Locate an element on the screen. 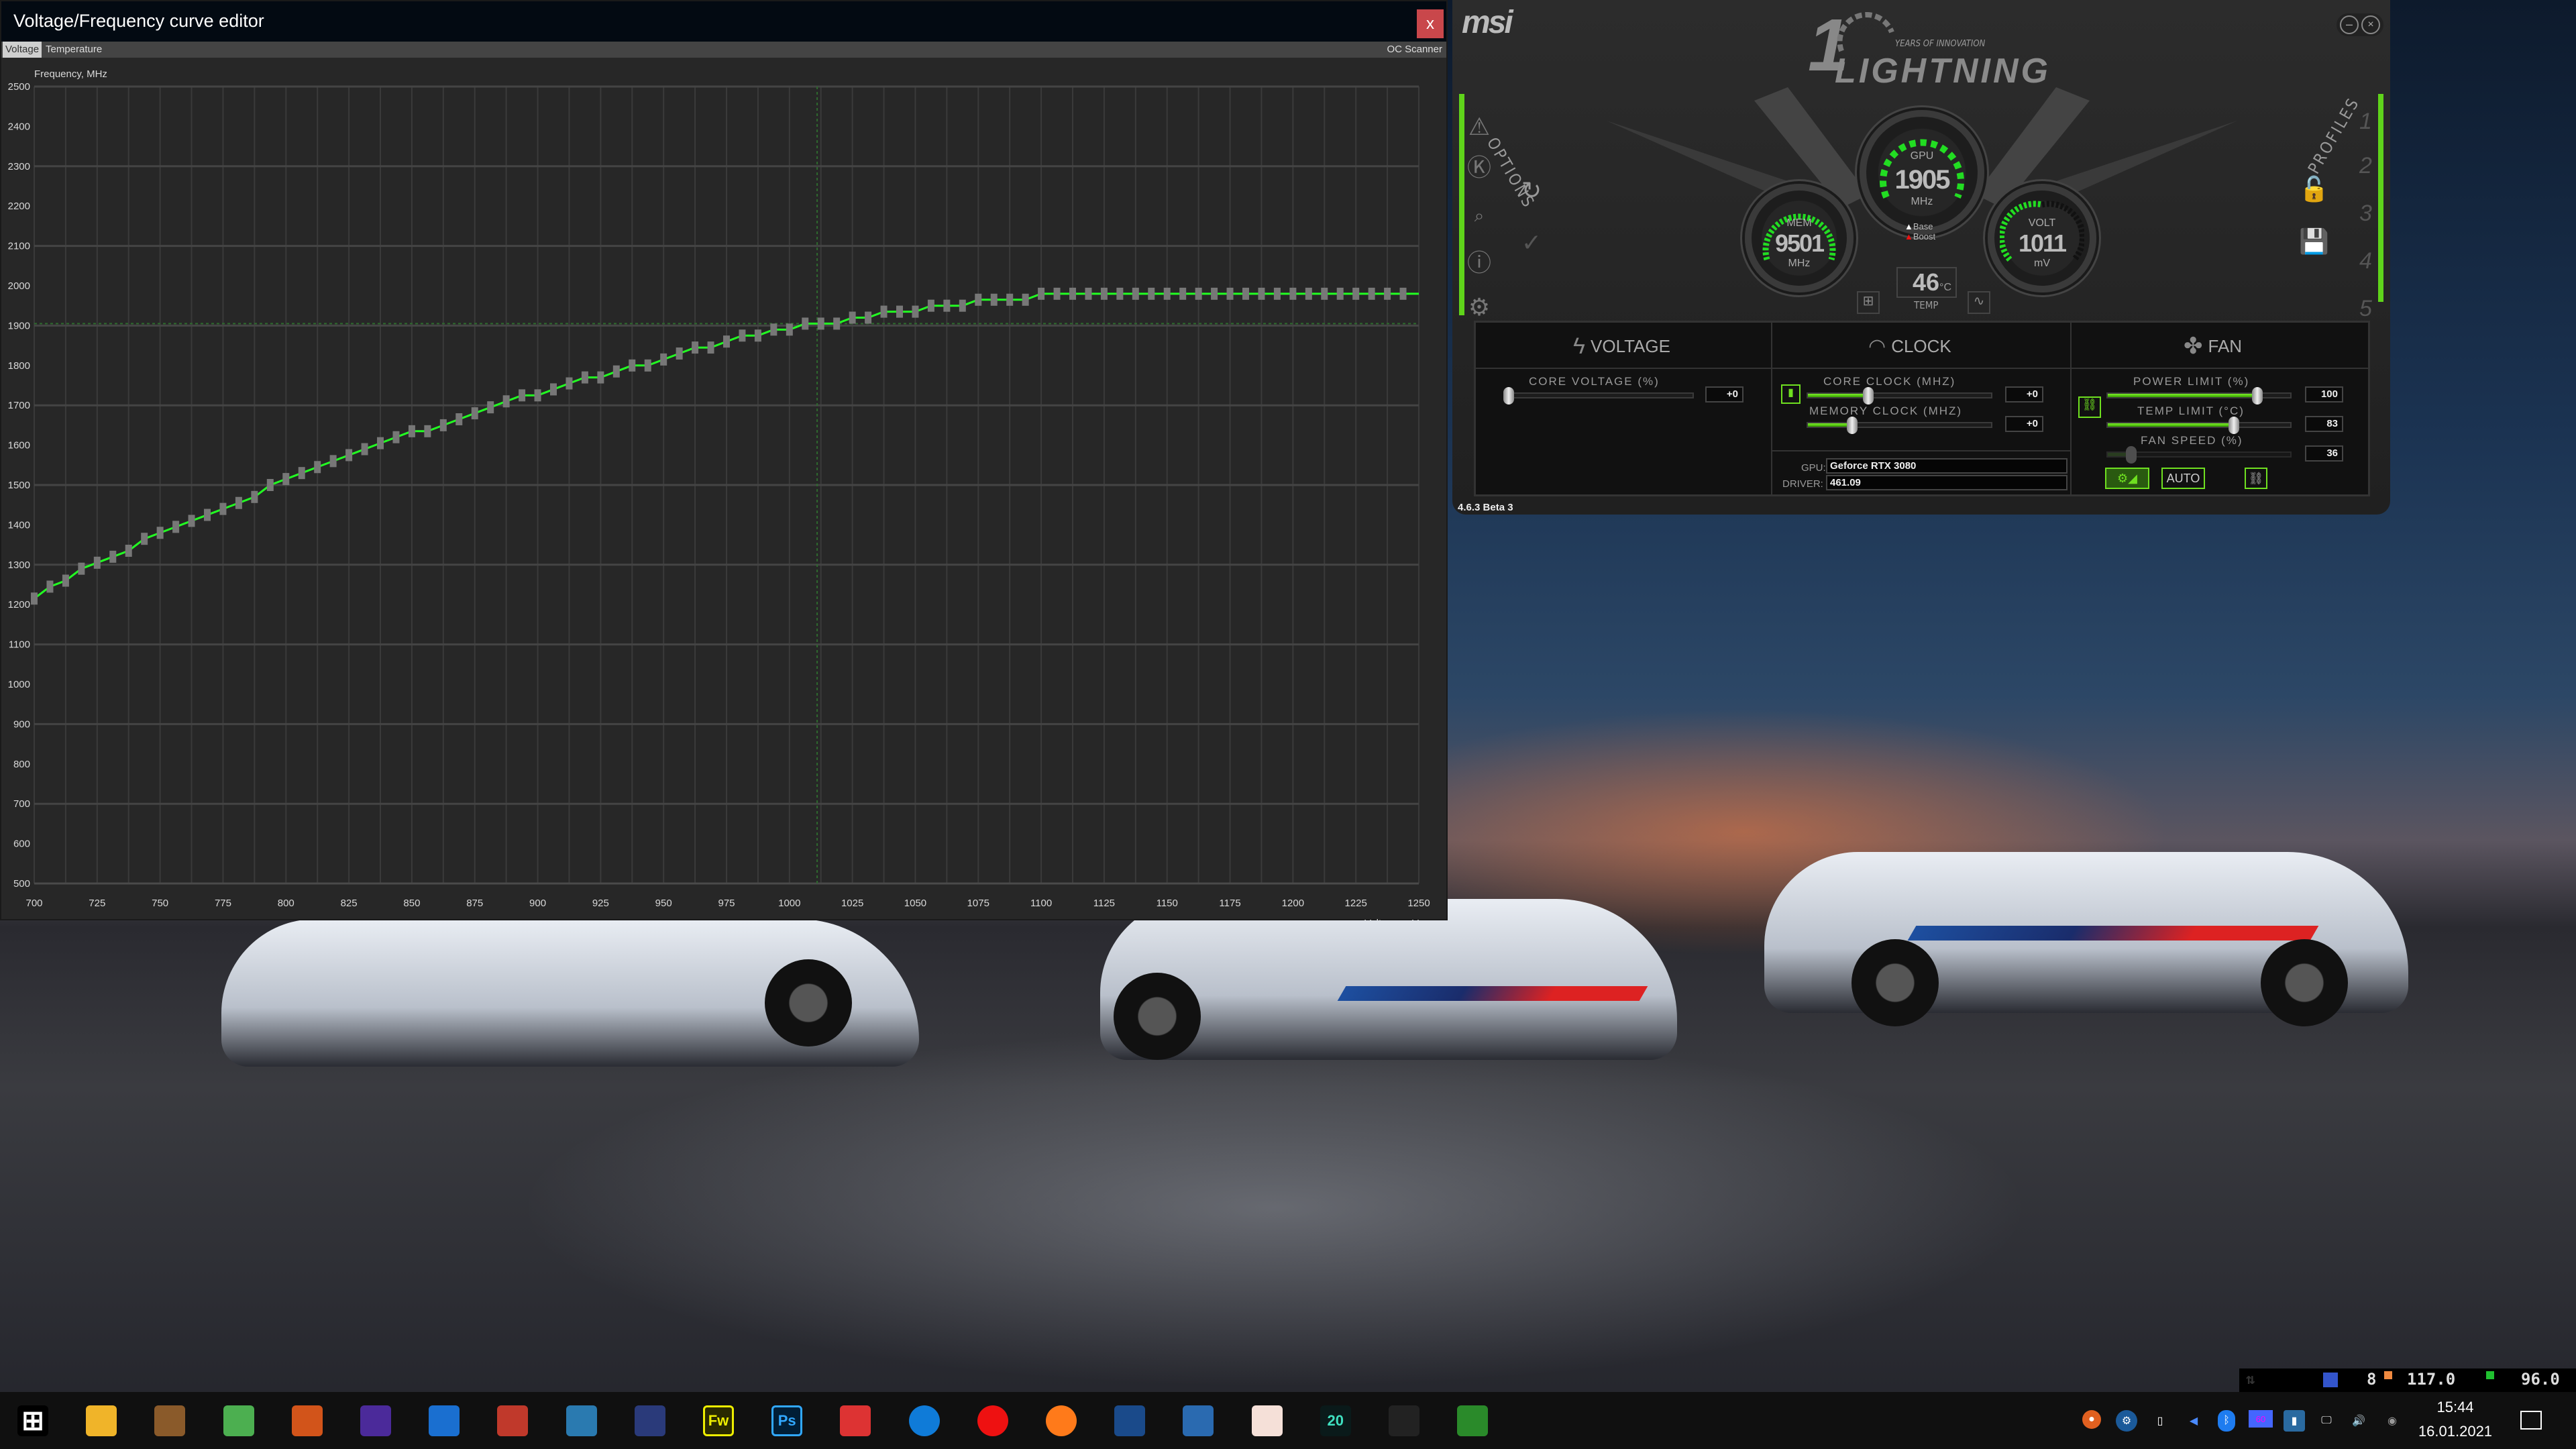 This screenshot has width=2576, height=1449. memory-clock-slider is located at coordinates (1899, 425).